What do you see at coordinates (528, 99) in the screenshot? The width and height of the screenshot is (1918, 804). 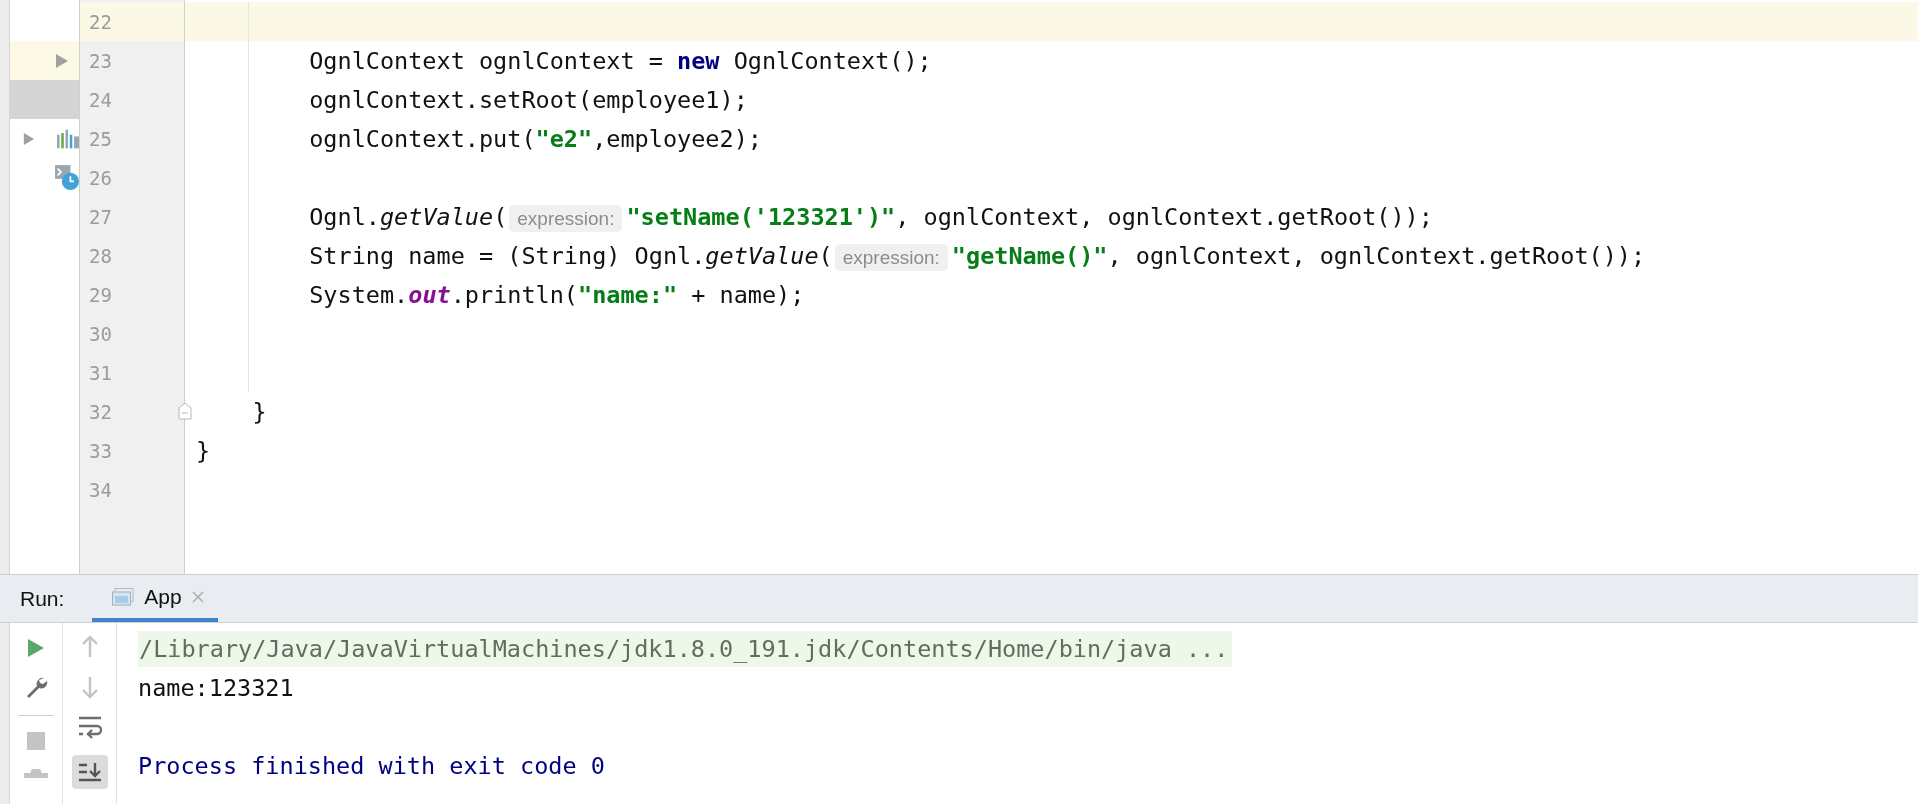 I see `code-line: ognlContext.setRoot(employee1);` at bounding box center [528, 99].